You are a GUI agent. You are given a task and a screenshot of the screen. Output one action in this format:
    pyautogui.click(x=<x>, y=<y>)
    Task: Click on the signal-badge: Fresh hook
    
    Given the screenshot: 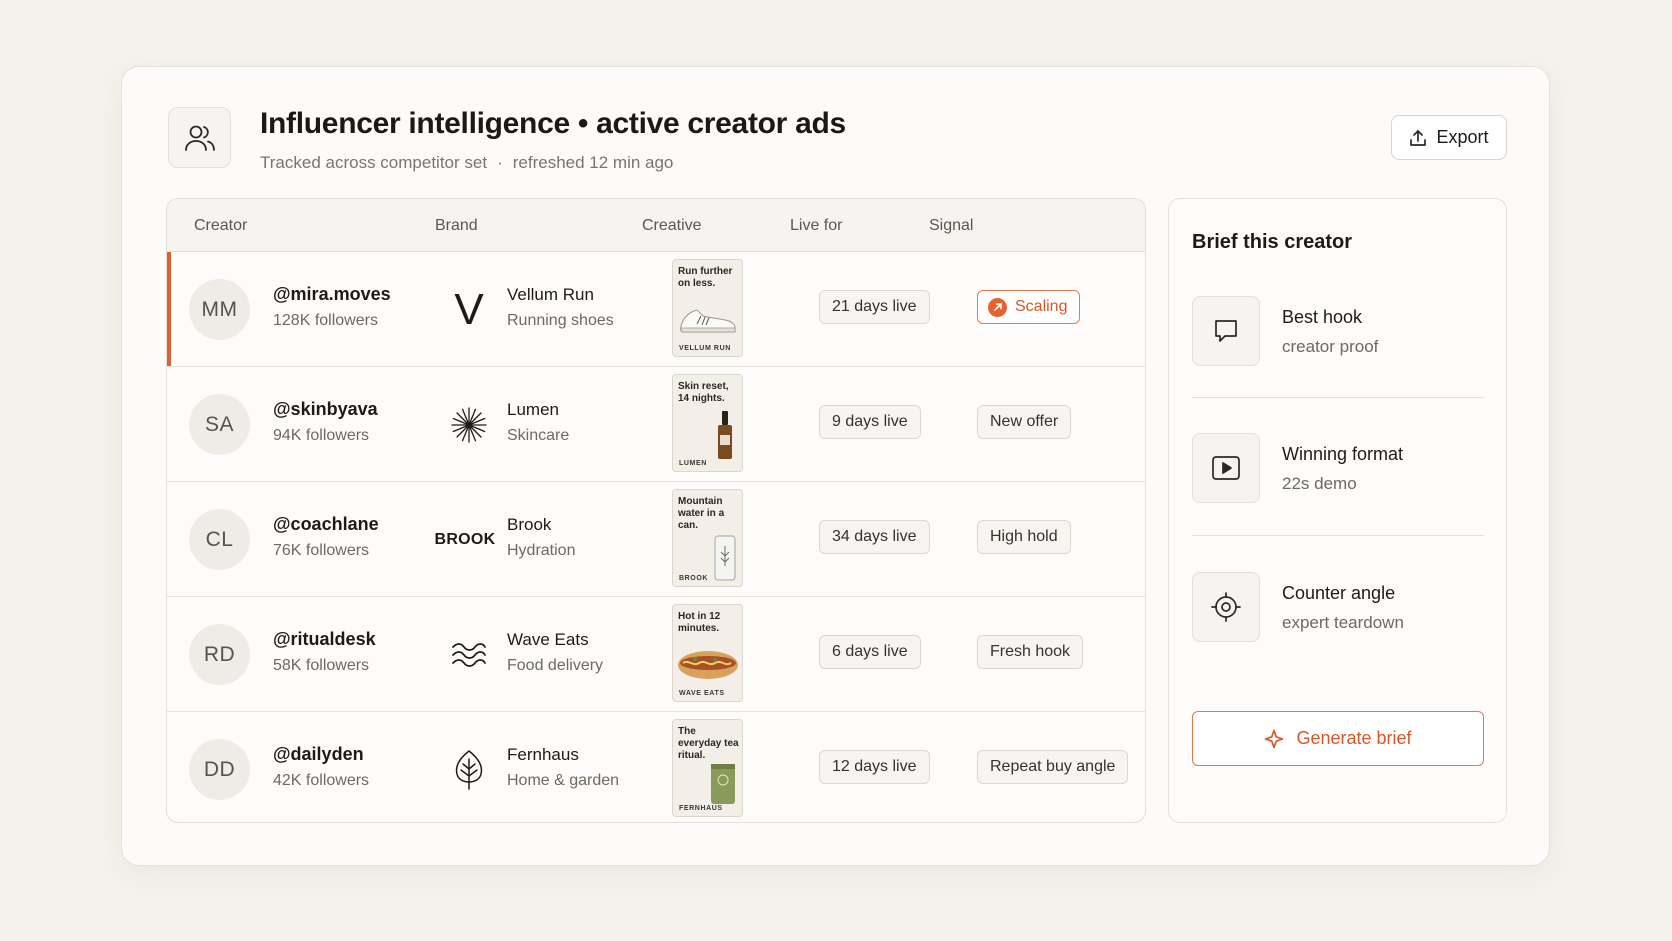 What is the action you would take?
    pyautogui.click(x=1030, y=652)
    